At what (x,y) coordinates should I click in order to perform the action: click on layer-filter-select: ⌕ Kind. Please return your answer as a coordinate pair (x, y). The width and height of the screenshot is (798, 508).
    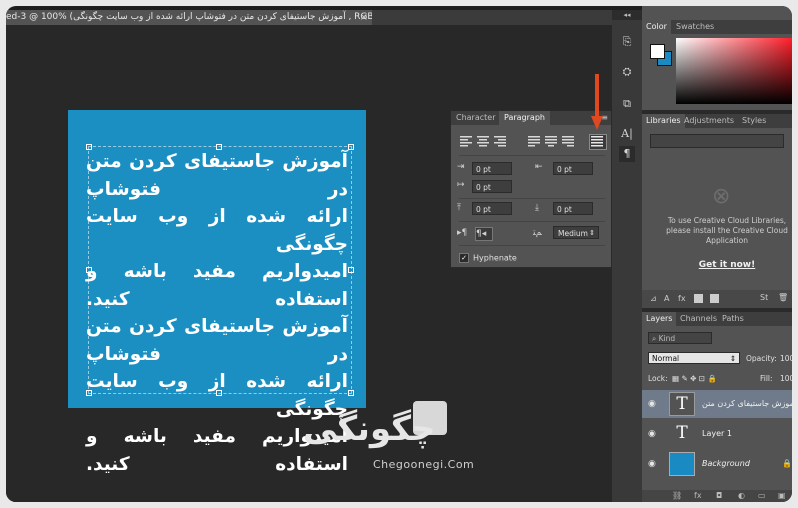
    Looking at the image, I should click on (680, 338).